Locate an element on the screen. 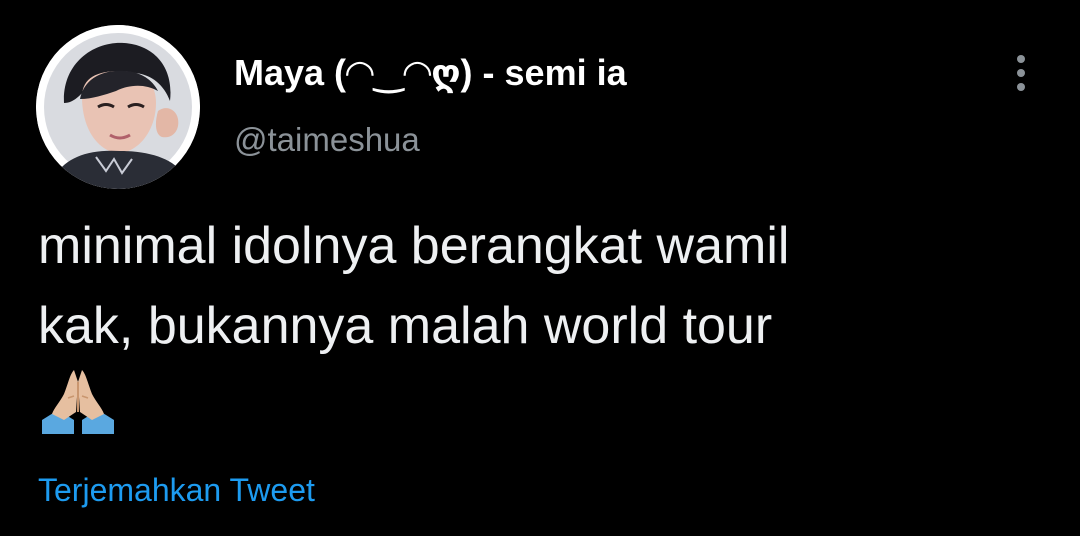  profile-photo-icon is located at coordinates (118, 107).